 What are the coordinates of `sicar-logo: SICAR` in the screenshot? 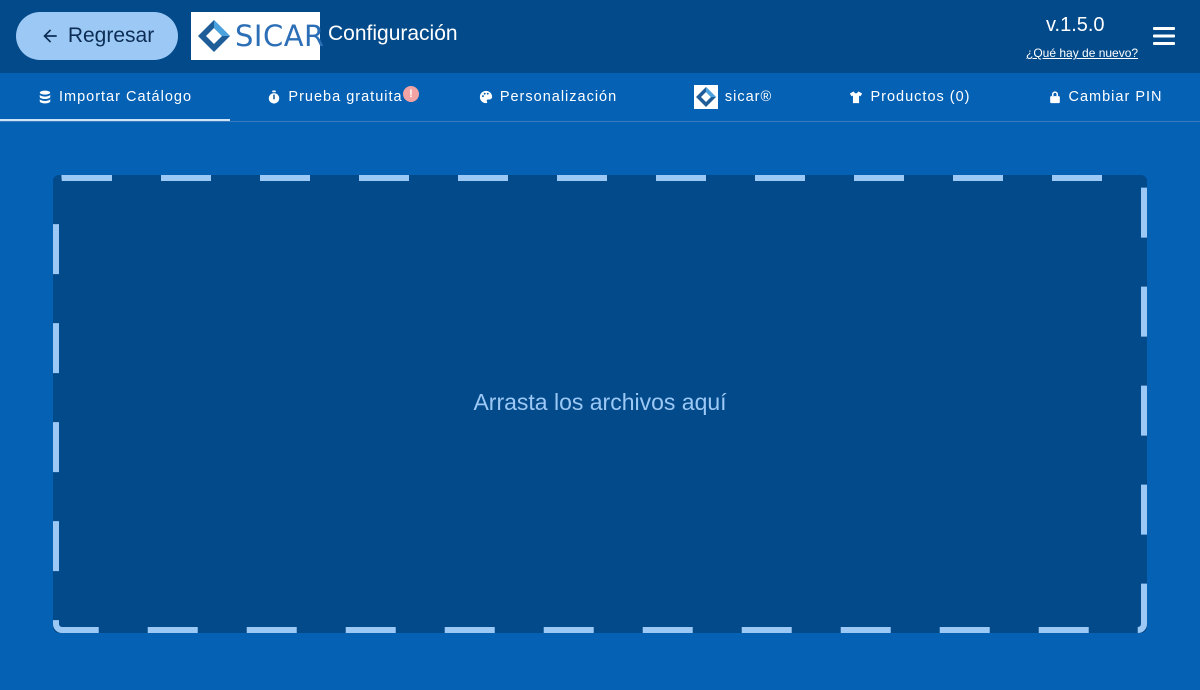 It's located at (257, 36).